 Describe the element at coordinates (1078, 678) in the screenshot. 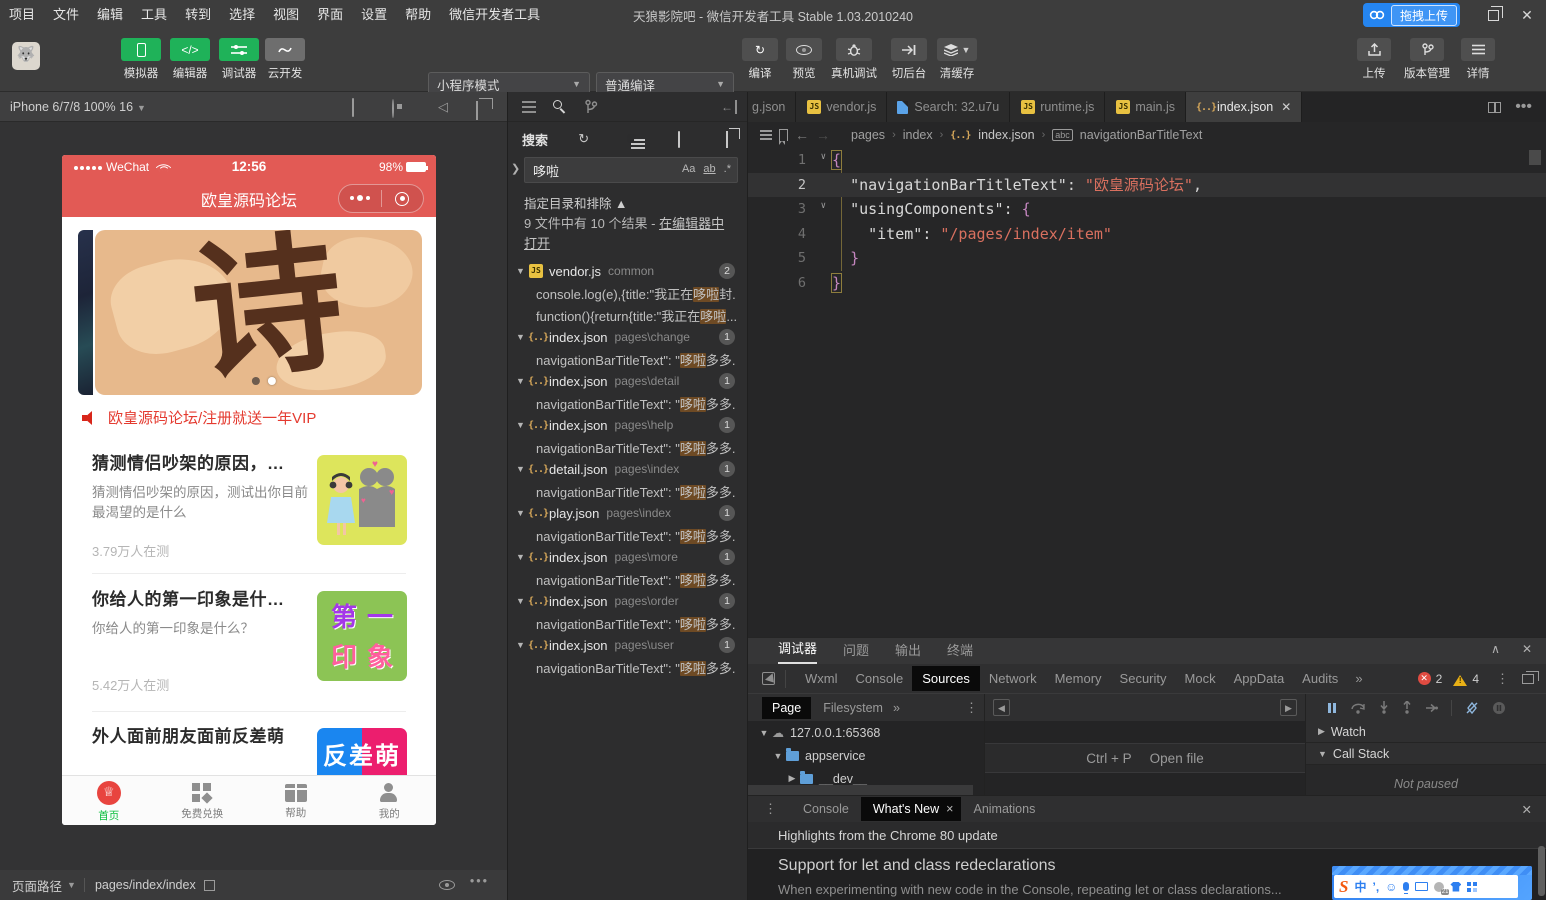

I see `tab-memory: Memory` at that location.